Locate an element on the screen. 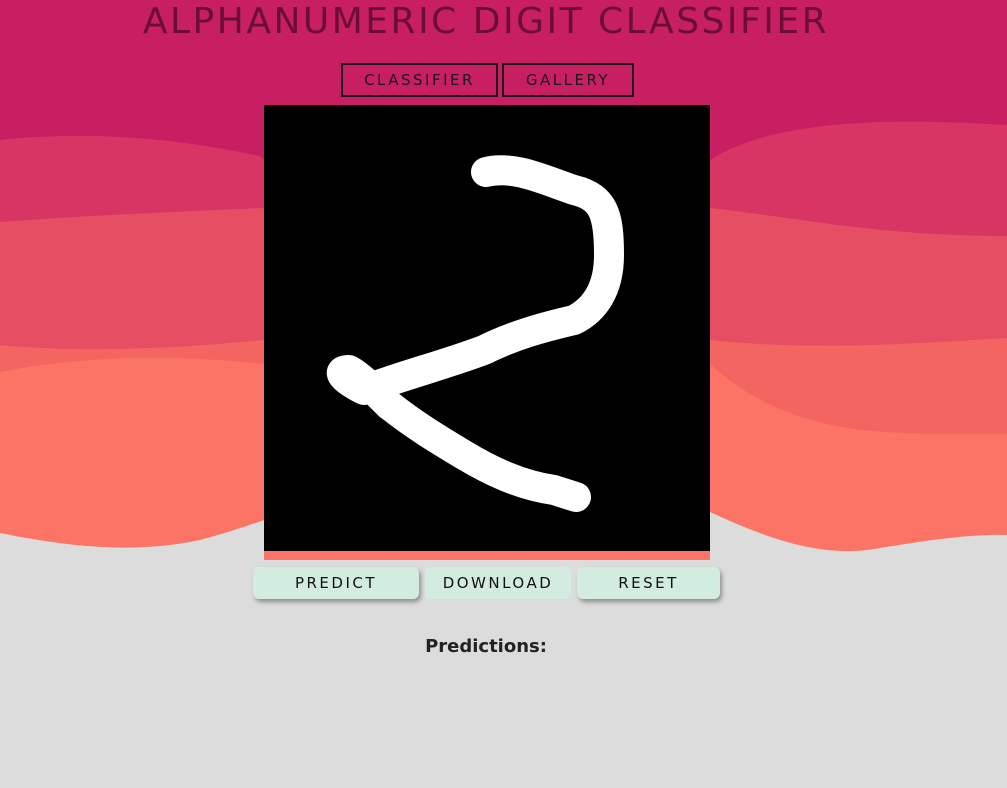  action-bar: PREDICT DOWNLOAD RESET is located at coordinates (486, 583).